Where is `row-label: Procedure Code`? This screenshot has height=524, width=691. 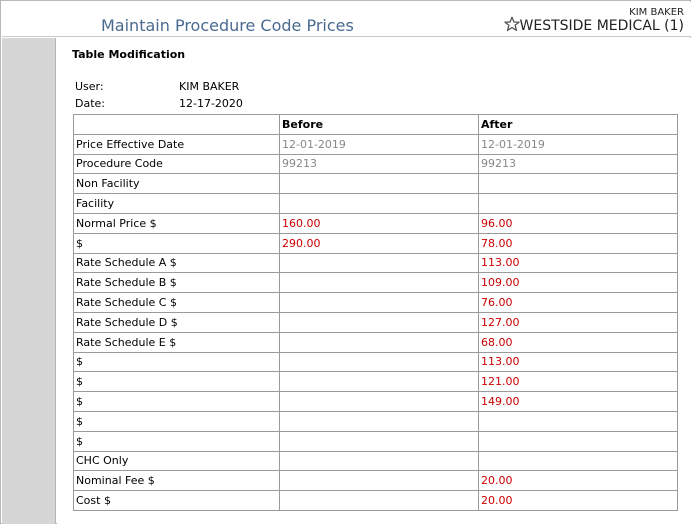 row-label: Procedure Code is located at coordinates (176, 164).